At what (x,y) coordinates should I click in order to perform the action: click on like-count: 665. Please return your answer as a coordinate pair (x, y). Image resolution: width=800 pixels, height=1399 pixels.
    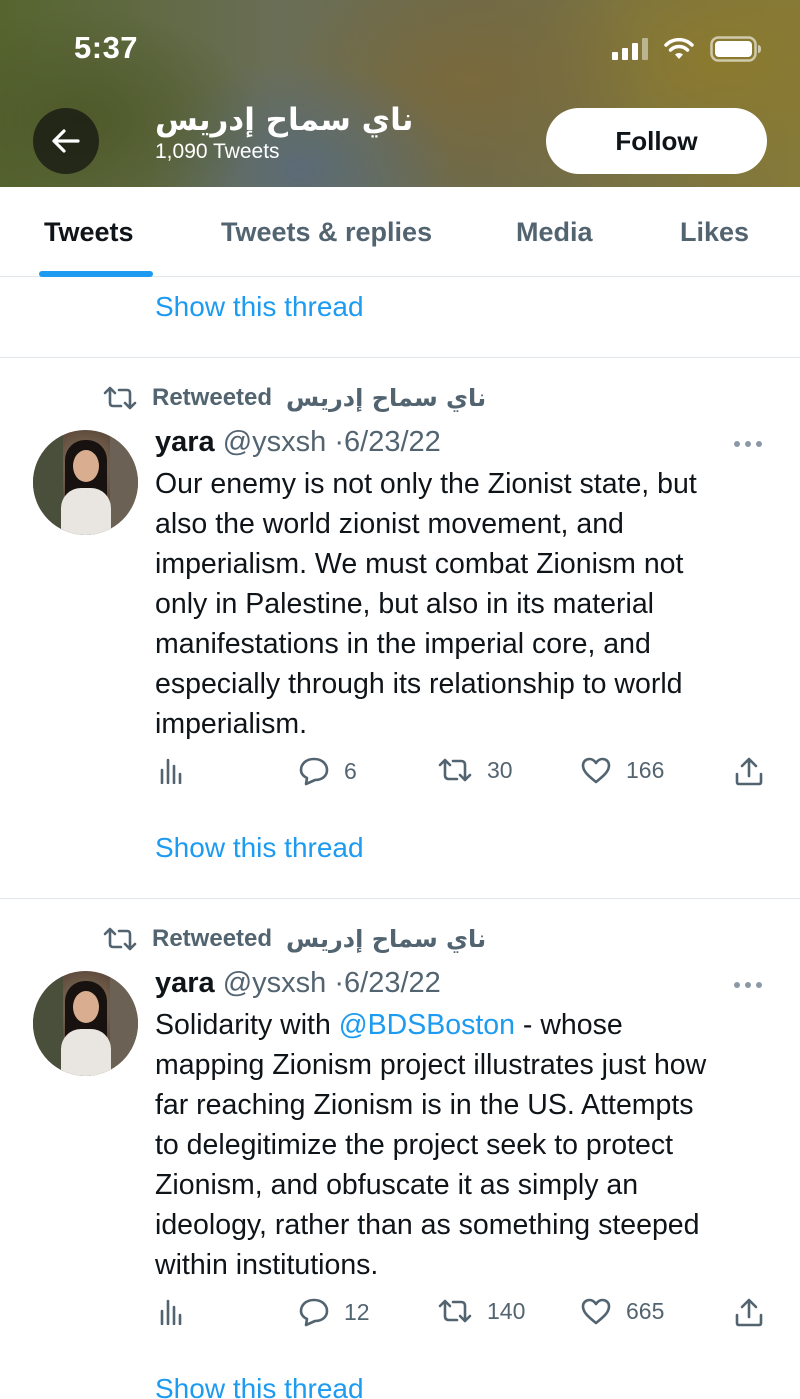
    Looking at the image, I should click on (645, 1310).